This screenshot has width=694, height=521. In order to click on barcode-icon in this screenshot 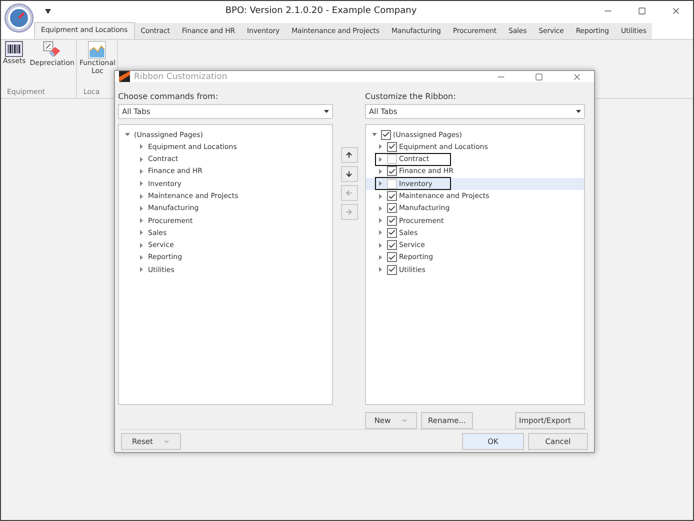, I will do `click(14, 49)`.